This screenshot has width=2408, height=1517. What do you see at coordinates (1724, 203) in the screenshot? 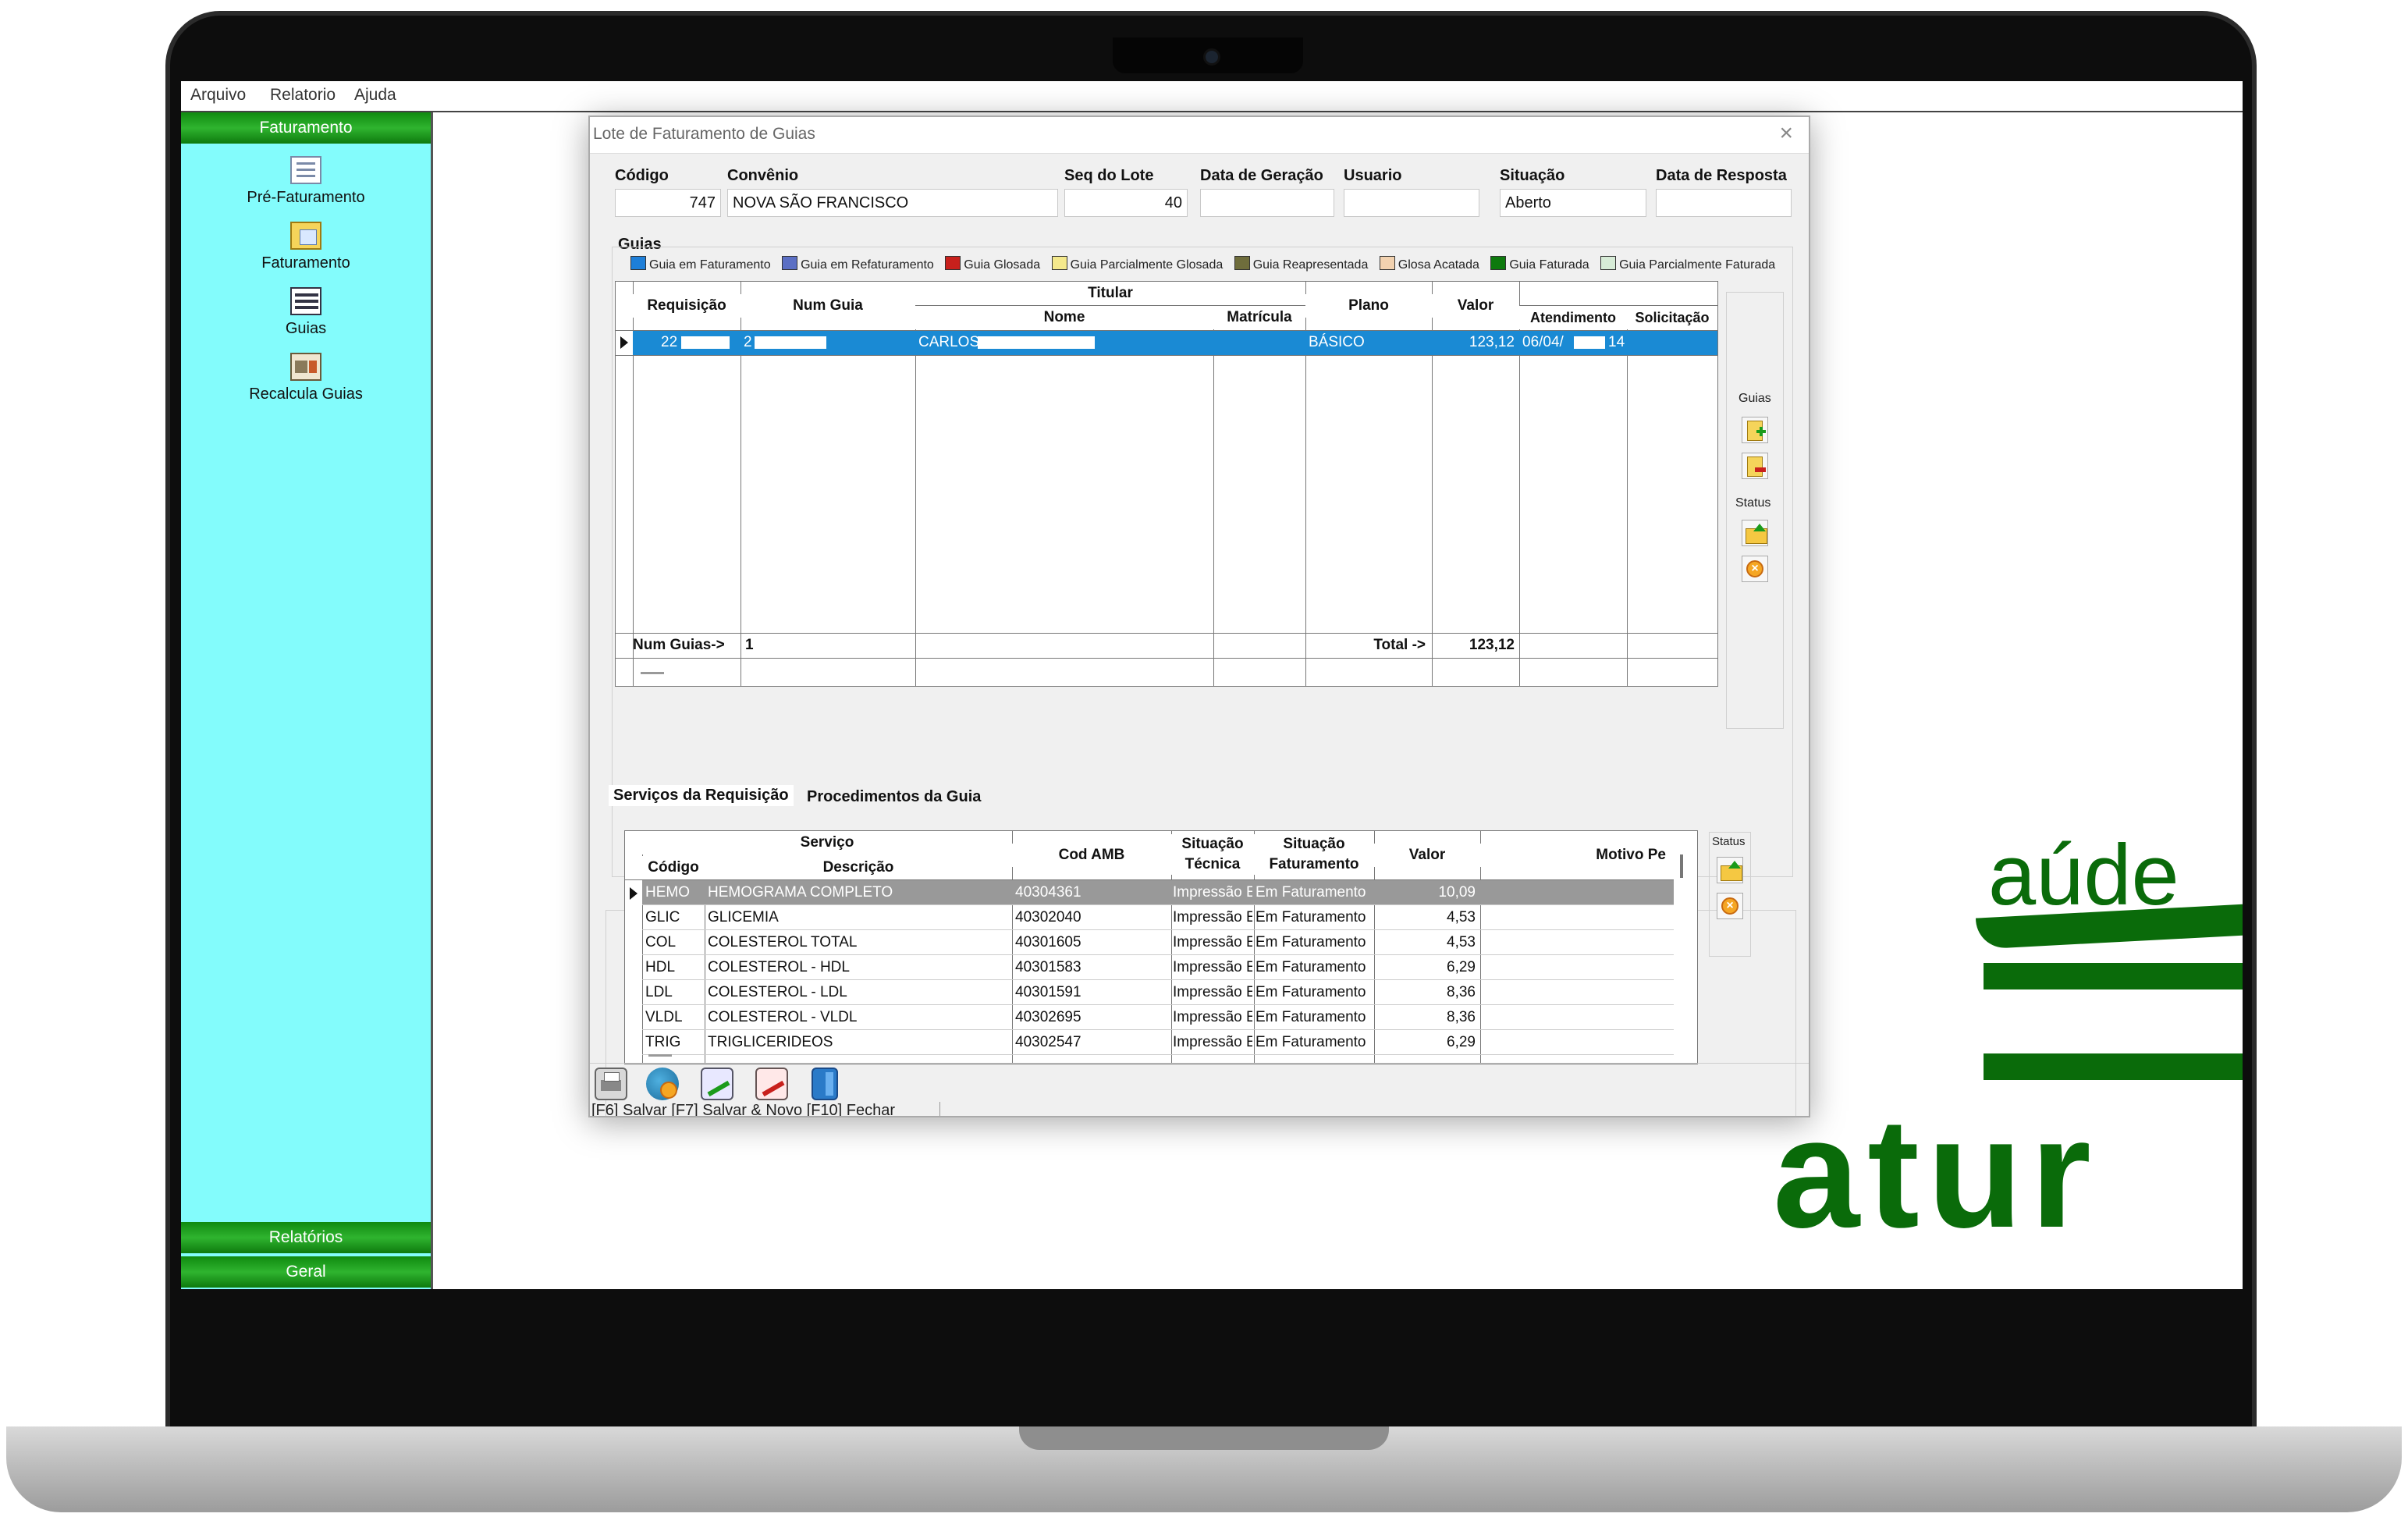
I see `data-resposta-field` at bounding box center [1724, 203].